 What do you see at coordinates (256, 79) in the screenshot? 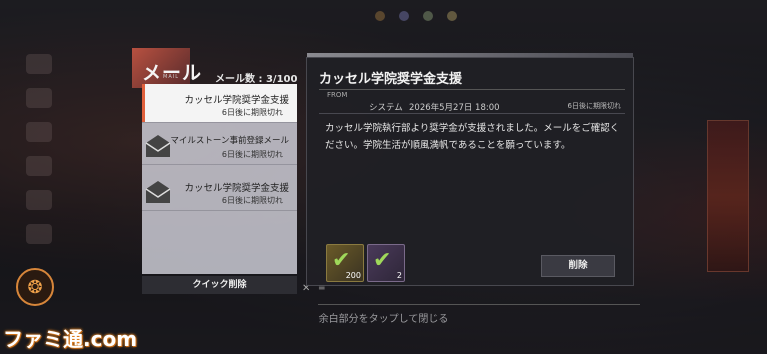
I see `mail-count: メール数 : 3/100` at bounding box center [256, 79].